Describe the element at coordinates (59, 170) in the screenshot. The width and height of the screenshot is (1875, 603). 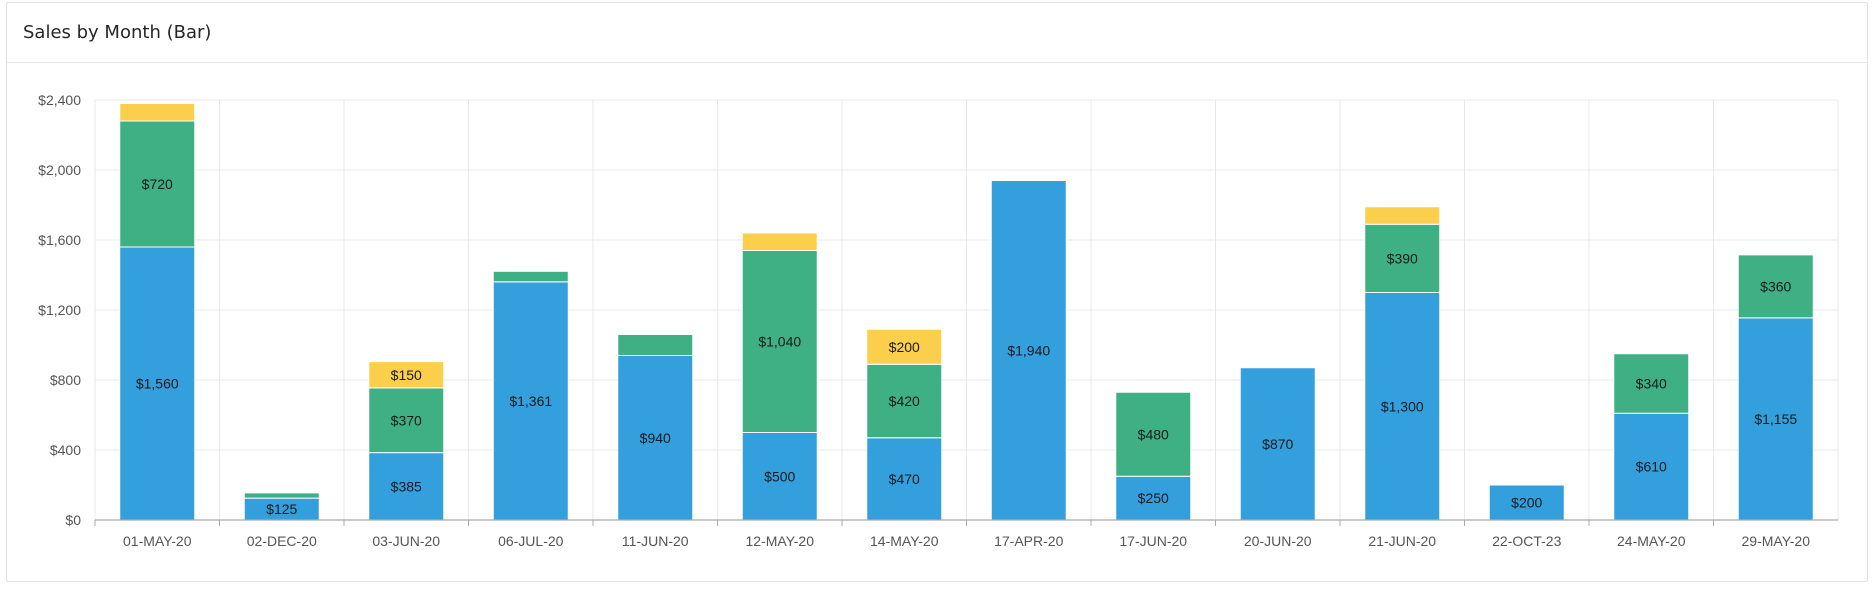
I see `y-tick-label: $2,000` at that location.